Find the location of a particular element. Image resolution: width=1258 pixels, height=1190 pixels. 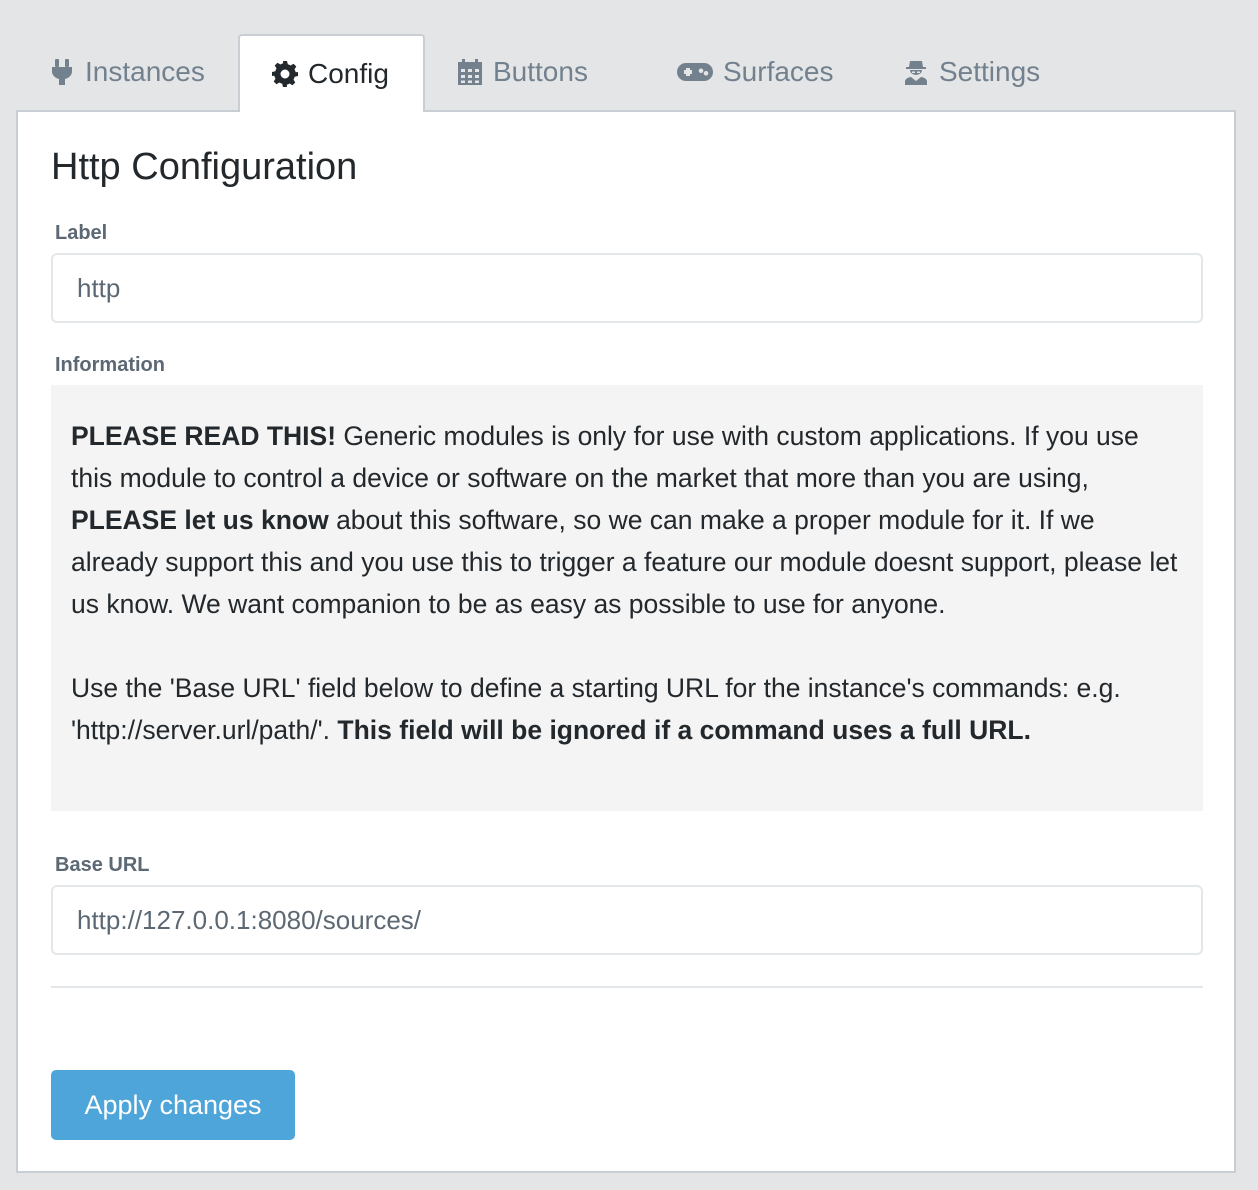

tab-instances: Instances is located at coordinates (127, 72).